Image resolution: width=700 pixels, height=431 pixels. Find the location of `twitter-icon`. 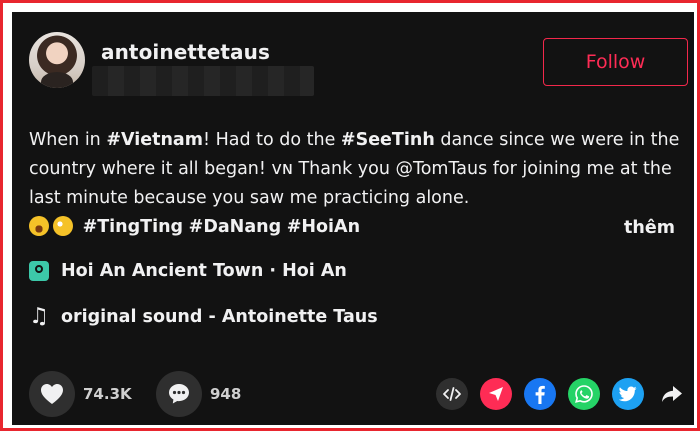

twitter-icon is located at coordinates (628, 394).